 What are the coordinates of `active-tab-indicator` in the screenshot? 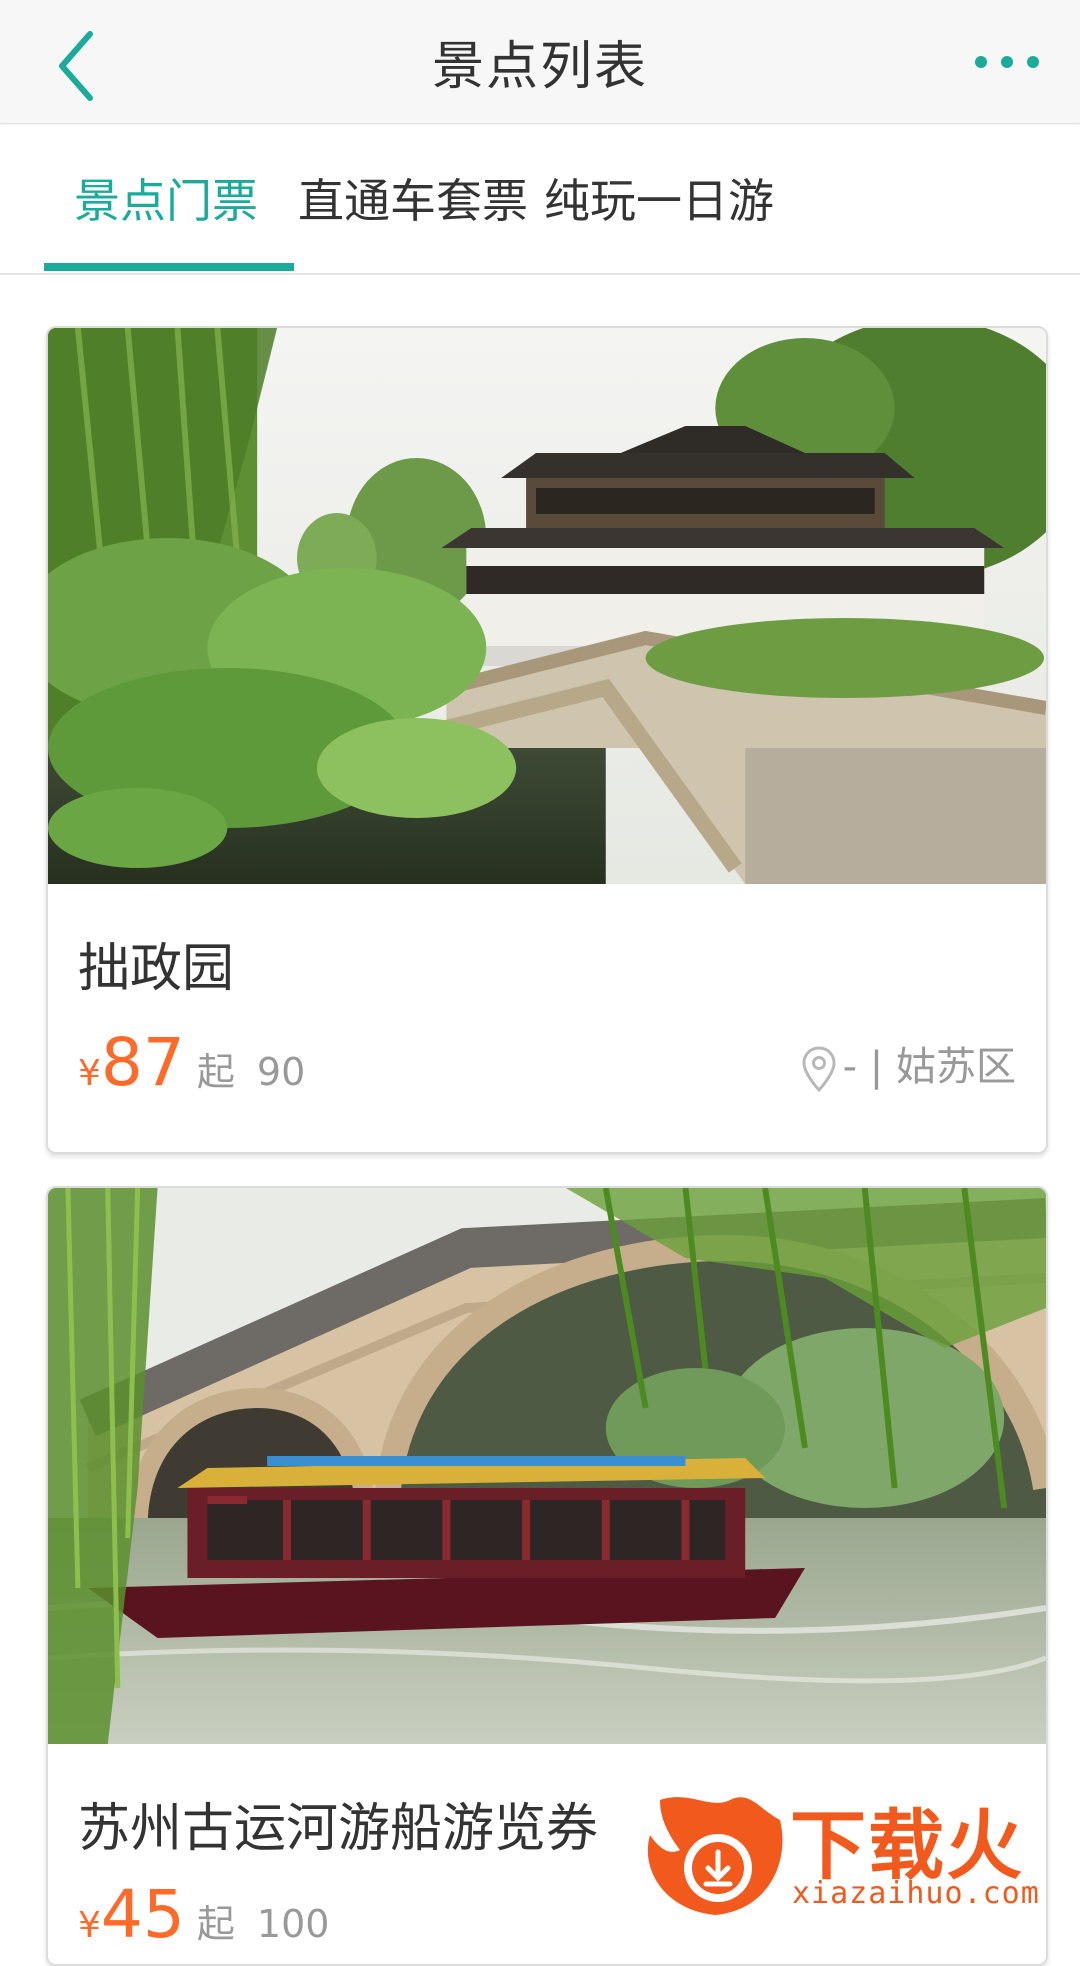 It's located at (169, 267).